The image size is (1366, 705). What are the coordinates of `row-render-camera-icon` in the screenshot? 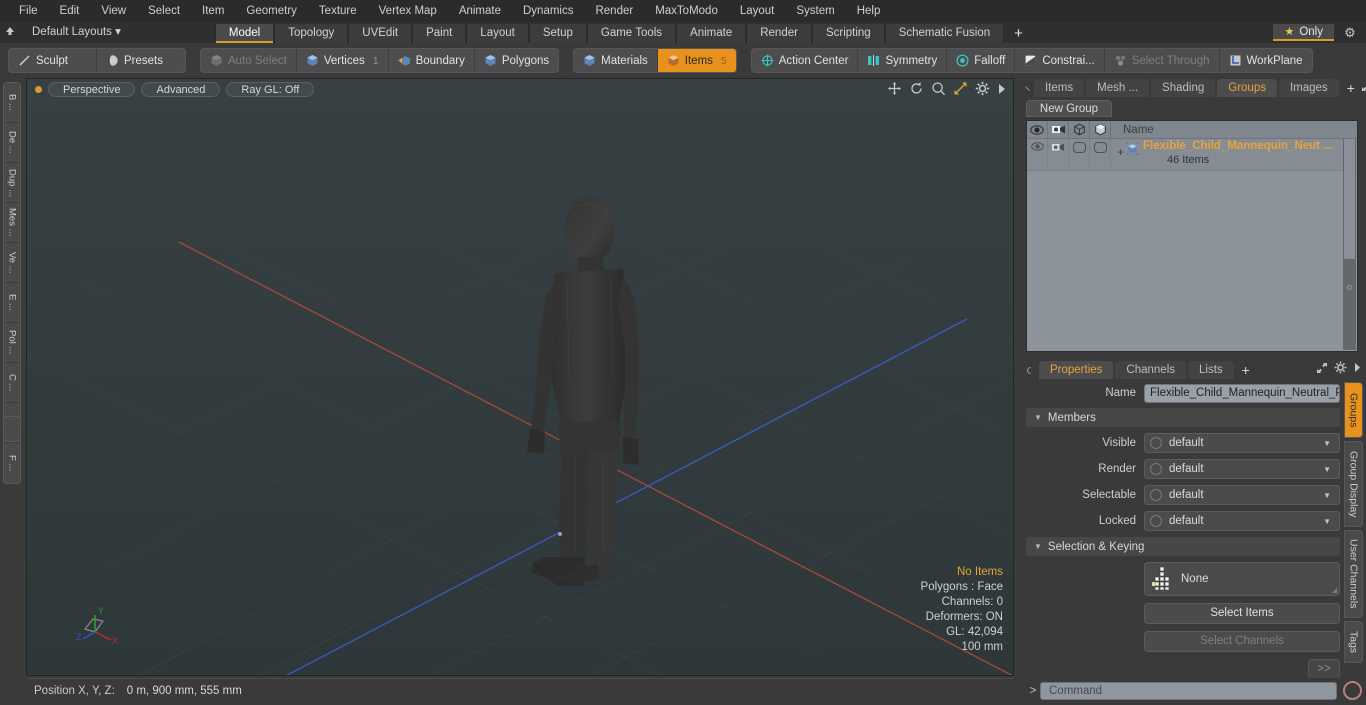 It's located at (1058, 154).